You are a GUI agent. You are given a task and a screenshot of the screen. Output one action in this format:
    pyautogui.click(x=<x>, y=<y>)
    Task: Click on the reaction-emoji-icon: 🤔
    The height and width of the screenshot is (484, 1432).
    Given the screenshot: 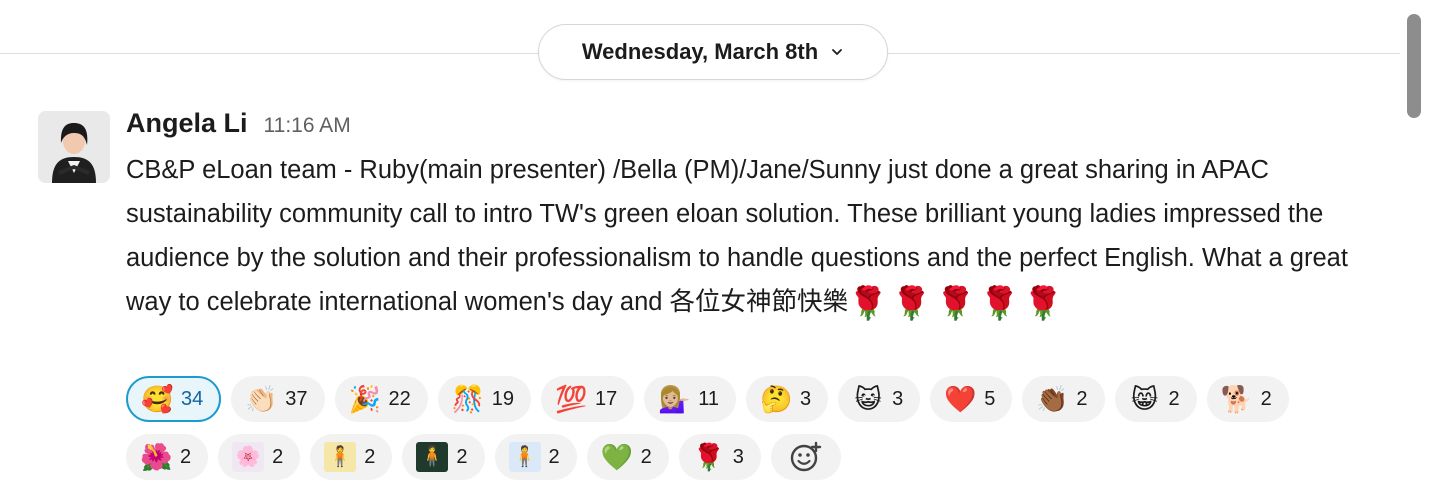 What is the action you would take?
    pyautogui.click(x=776, y=399)
    